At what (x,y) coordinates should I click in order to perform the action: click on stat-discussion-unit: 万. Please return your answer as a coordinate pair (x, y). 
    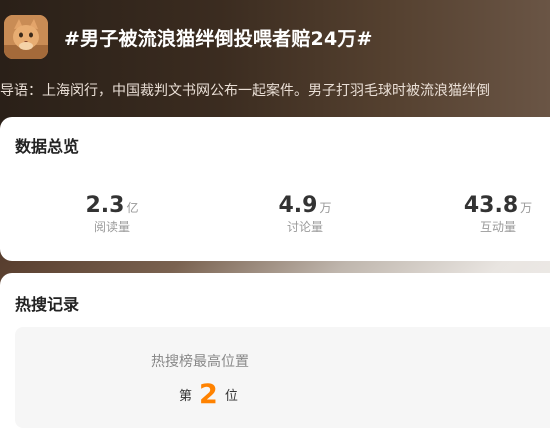
    Looking at the image, I should click on (325, 208).